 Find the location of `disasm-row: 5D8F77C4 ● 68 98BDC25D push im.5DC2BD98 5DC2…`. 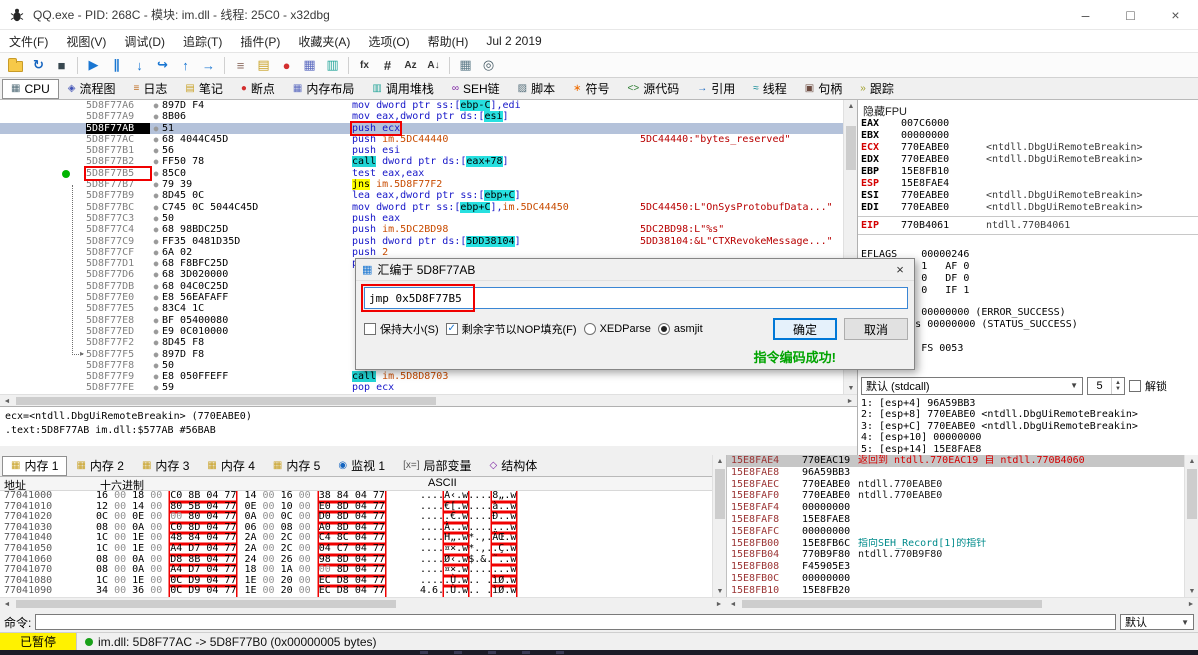

disasm-row: 5D8F77C4 ● 68 98BDC25D push im.5DC2BD98 5DC2… is located at coordinates (421, 229).